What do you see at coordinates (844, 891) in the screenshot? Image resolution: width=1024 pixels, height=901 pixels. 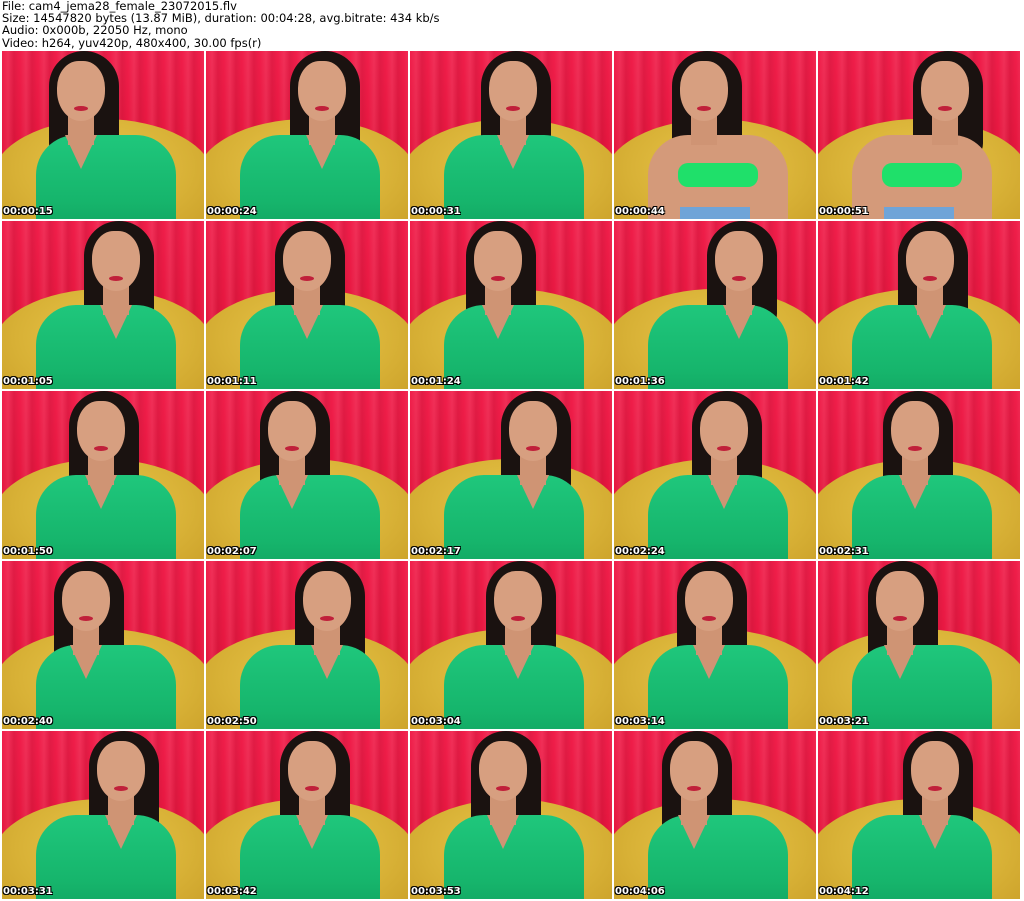 I see `thumbnail-timestamp: 00:04:12` at bounding box center [844, 891].